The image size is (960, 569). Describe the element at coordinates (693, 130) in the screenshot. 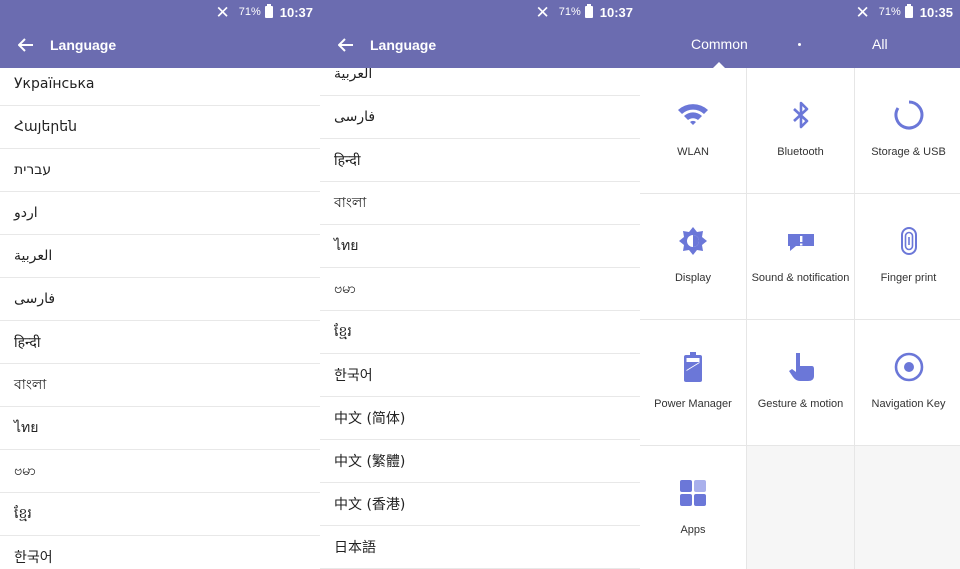

I see `setting-wlan: WLAN` at that location.